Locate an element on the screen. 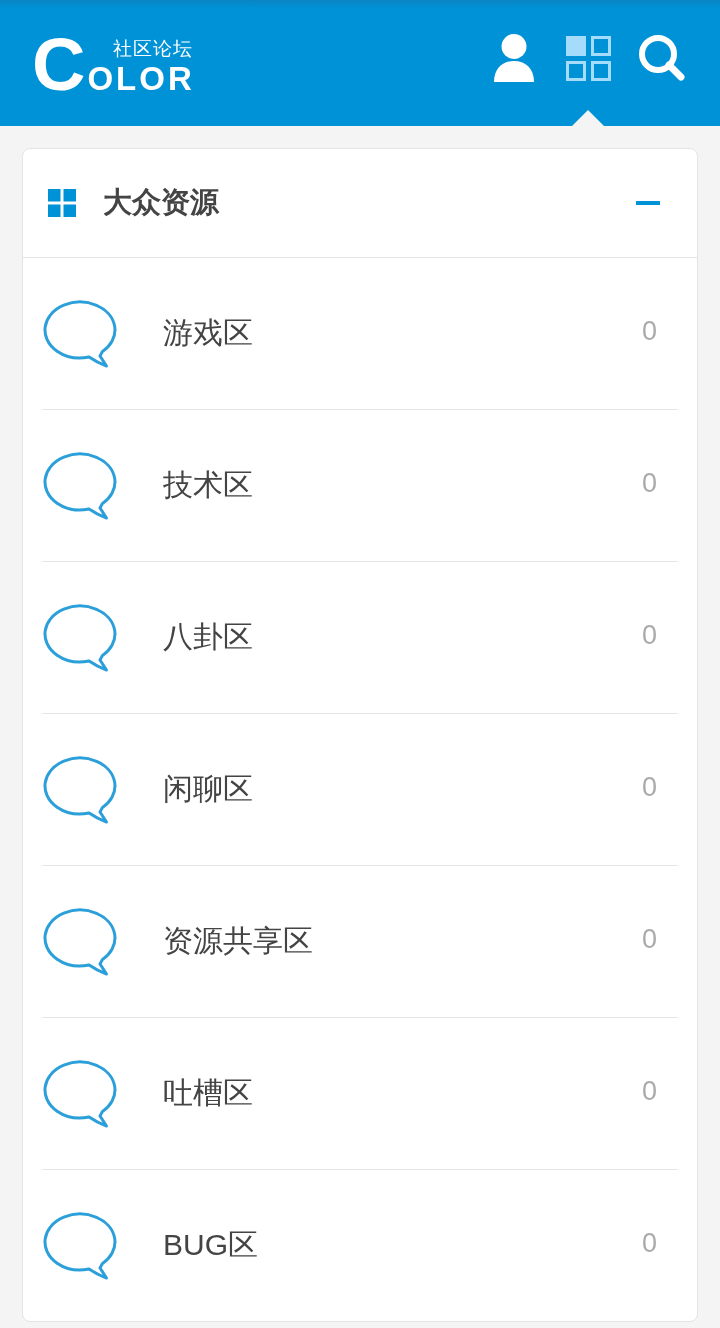 The image size is (720, 1328). board-name: BUG区 is located at coordinates (210, 1245).